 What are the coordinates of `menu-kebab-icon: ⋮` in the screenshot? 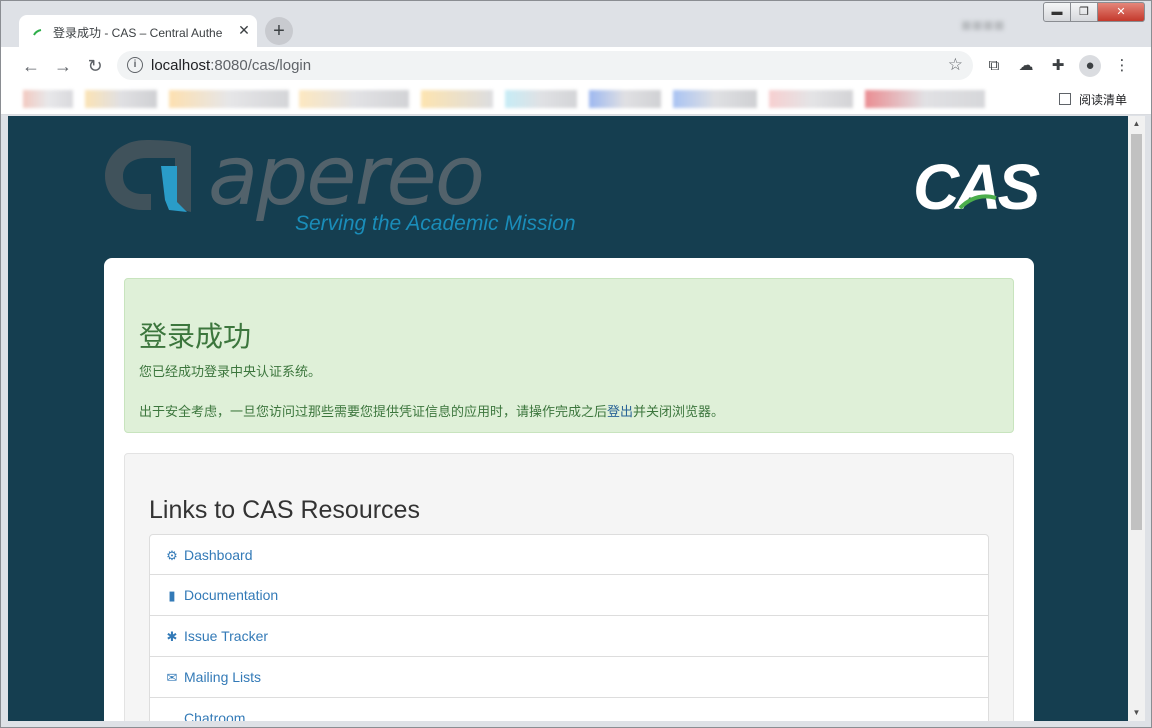 It's located at (1122, 66).